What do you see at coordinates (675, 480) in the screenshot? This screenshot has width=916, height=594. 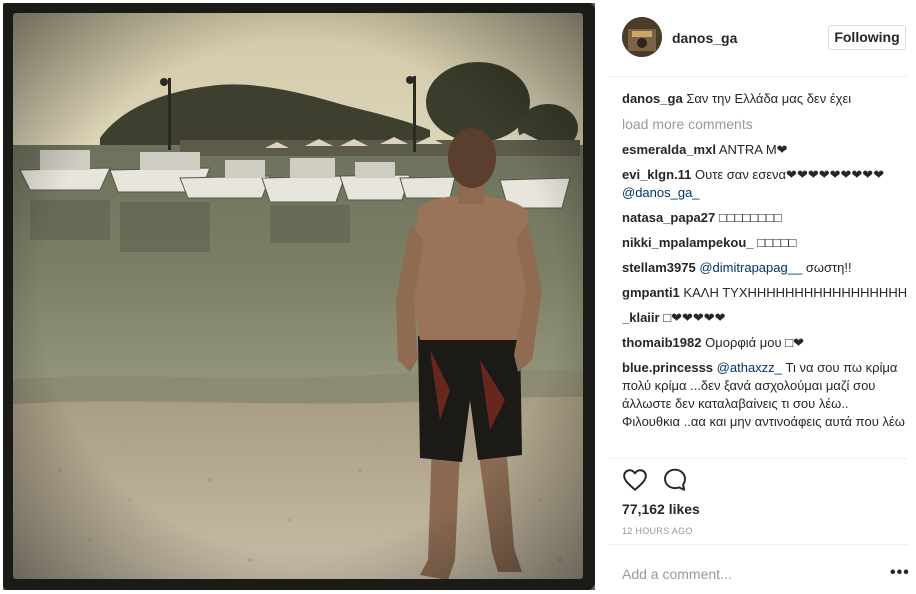 I see `speech-bubble-icon` at bounding box center [675, 480].